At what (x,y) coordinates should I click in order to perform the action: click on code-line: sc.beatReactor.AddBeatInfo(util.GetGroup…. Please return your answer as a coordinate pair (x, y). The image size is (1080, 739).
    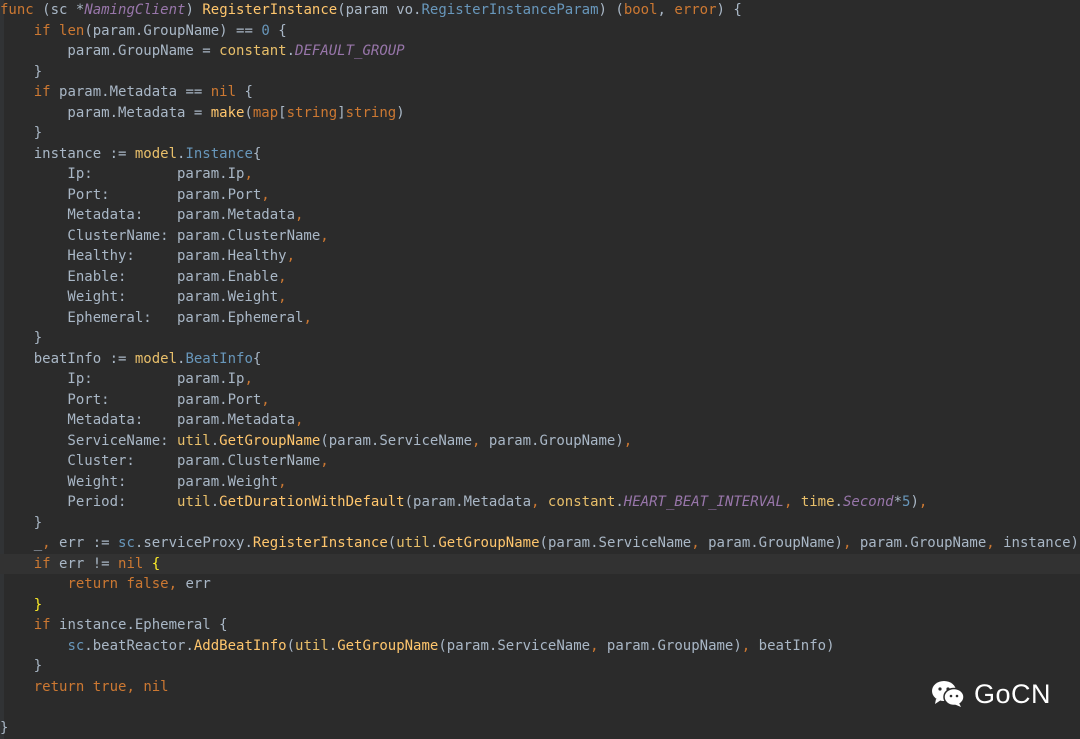
    Looking at the image, I should click on (540, 646).